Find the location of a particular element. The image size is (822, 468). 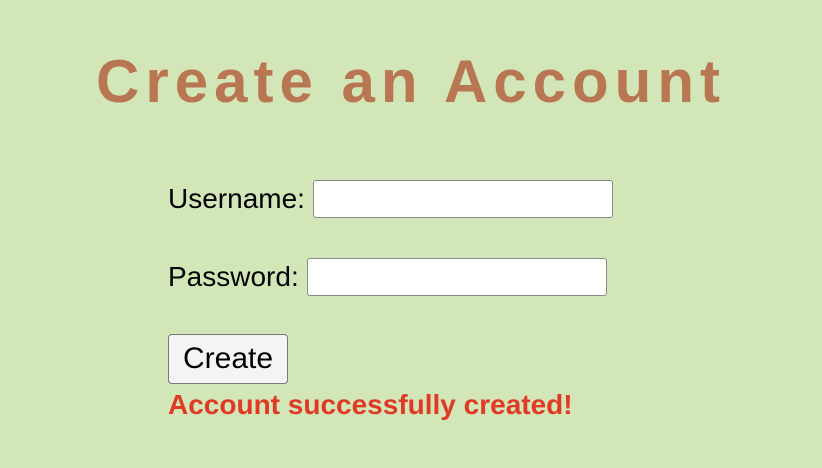

password-row: Password: is located at coordinates (390, 277).